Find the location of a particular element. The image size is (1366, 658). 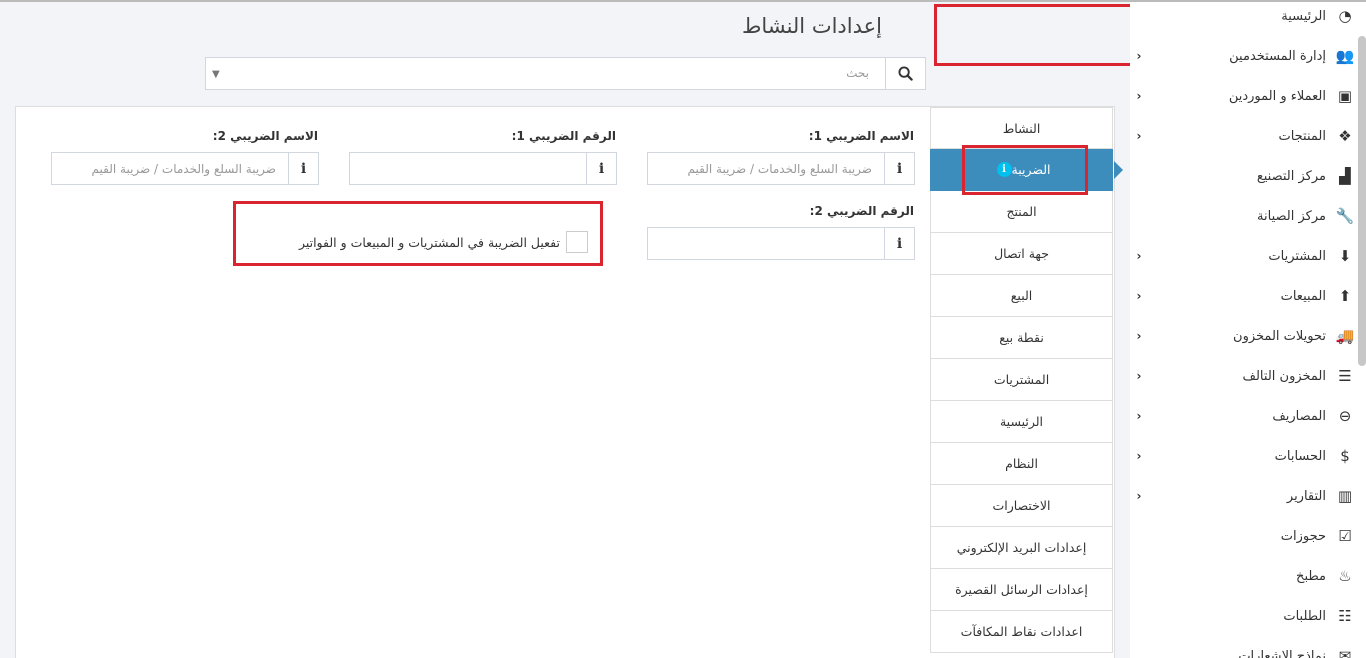

sidebar-item: ▥ التقارير ‹ is located at coordinates (1246, 496).